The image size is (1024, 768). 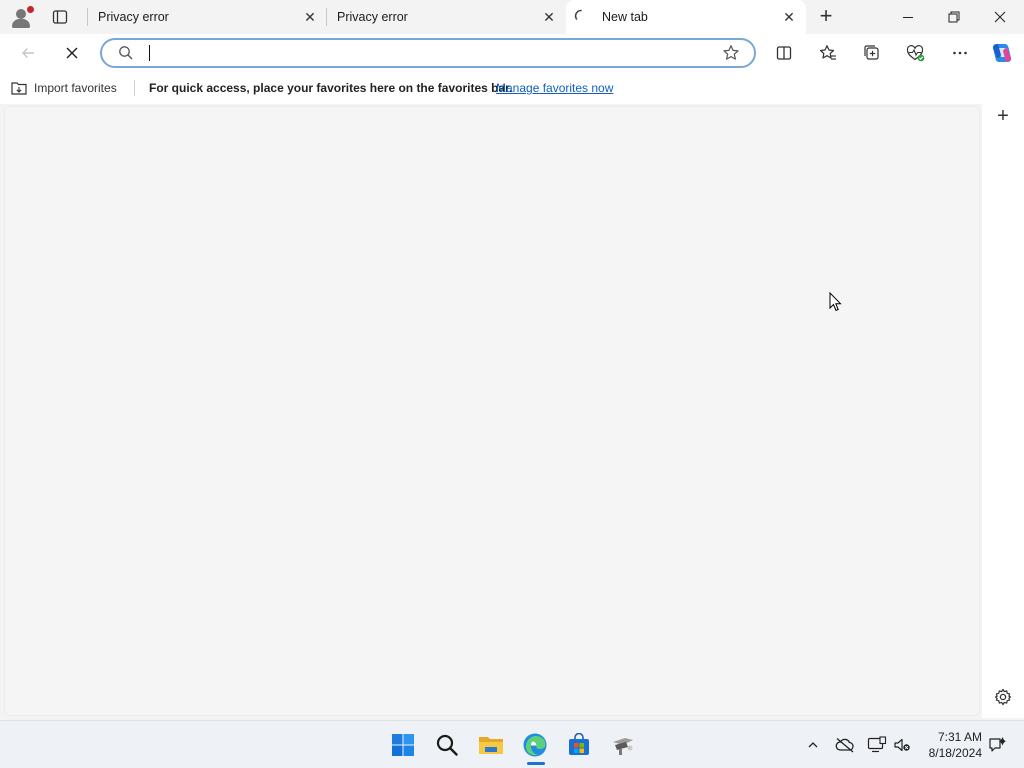 What do you see at coordinates (959, 737) in the screenshot?
I see `clock-time: 7:31 AM` at bounding box center [959, 737].